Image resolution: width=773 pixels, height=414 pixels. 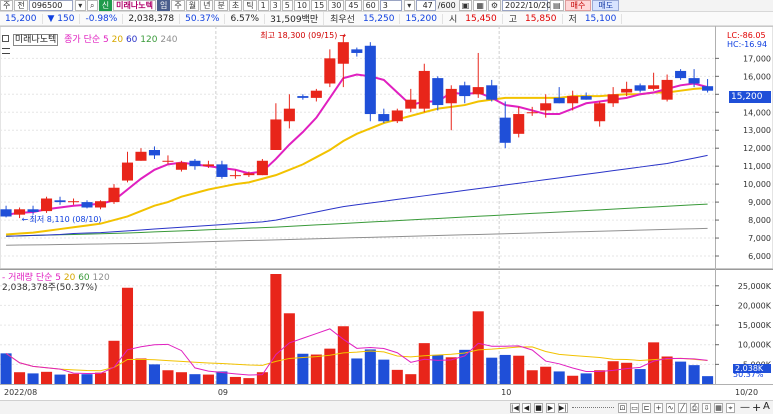 I want to click on minute-60: 60, so click(x=370, y=5).